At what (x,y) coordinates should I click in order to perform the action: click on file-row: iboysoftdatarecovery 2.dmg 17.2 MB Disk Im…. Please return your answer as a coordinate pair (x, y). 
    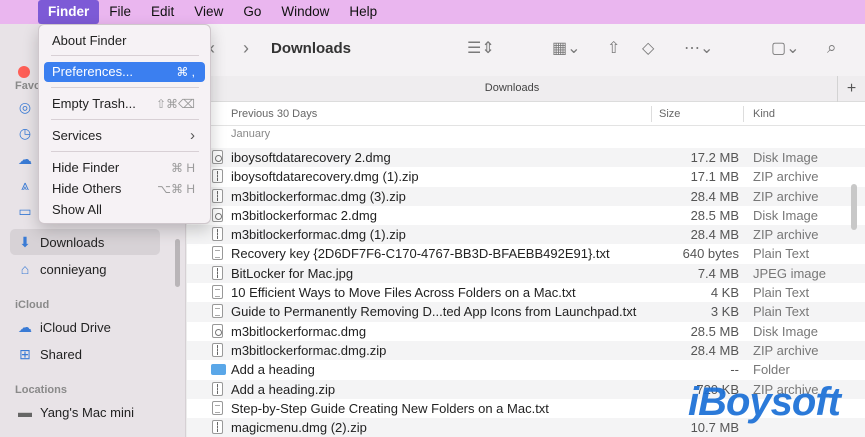
    Looking at the image, I should click on (526, 158).